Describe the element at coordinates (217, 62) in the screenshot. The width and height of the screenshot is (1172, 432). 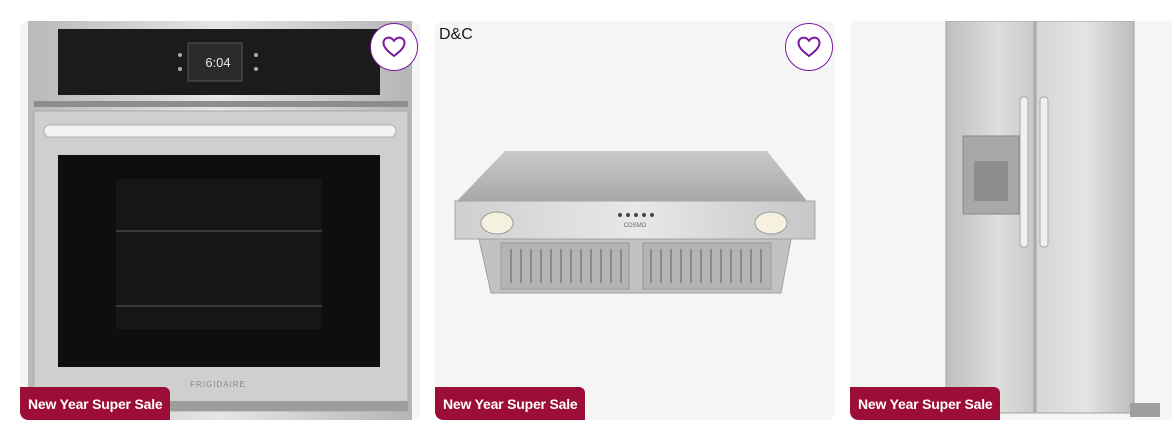
I see `oven-clock-display: 6:04` at that location.